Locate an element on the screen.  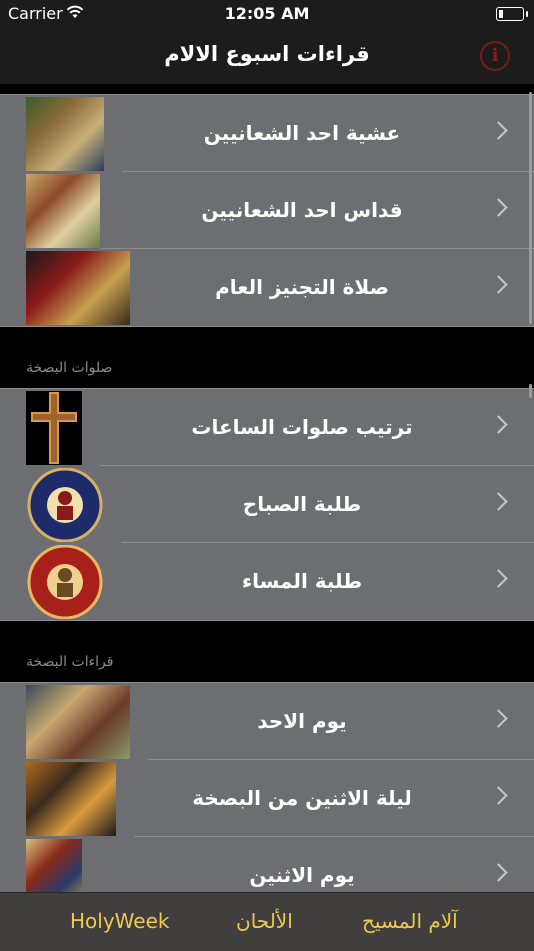
list-item-label: ترتيب صلوات الساعات is located at coordinates (302, 427).